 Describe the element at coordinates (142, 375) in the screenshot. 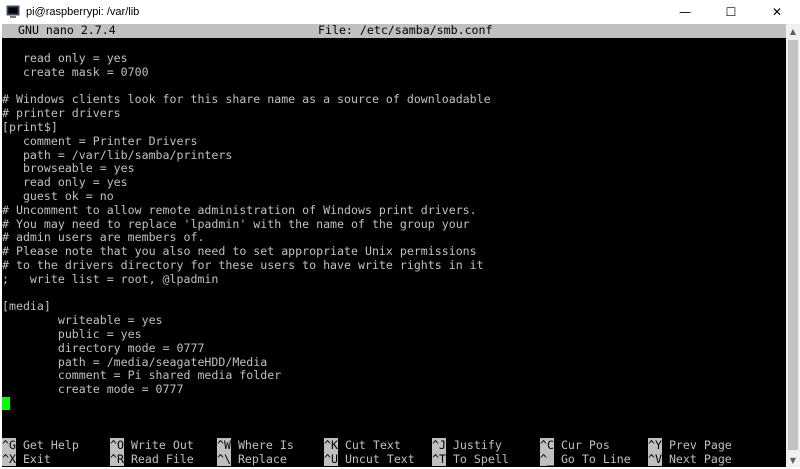

I see `text-line: comment = Pi shared media folder` at that location.